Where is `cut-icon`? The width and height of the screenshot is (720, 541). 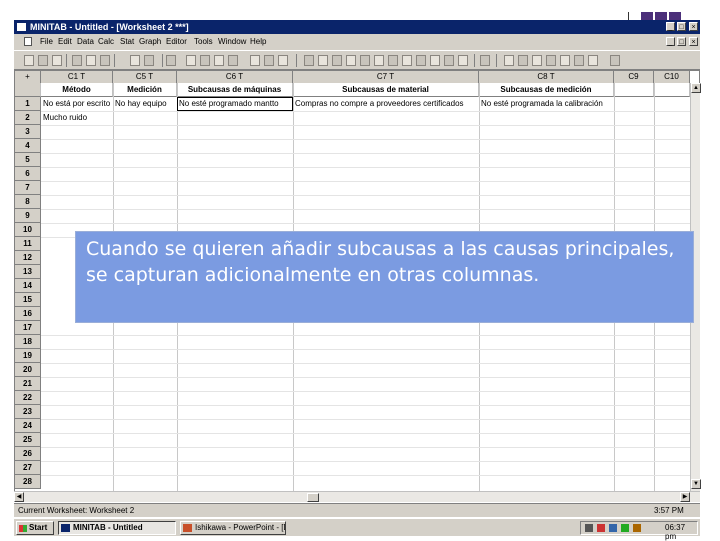
cut-icon is located at coordinates (77, 60).